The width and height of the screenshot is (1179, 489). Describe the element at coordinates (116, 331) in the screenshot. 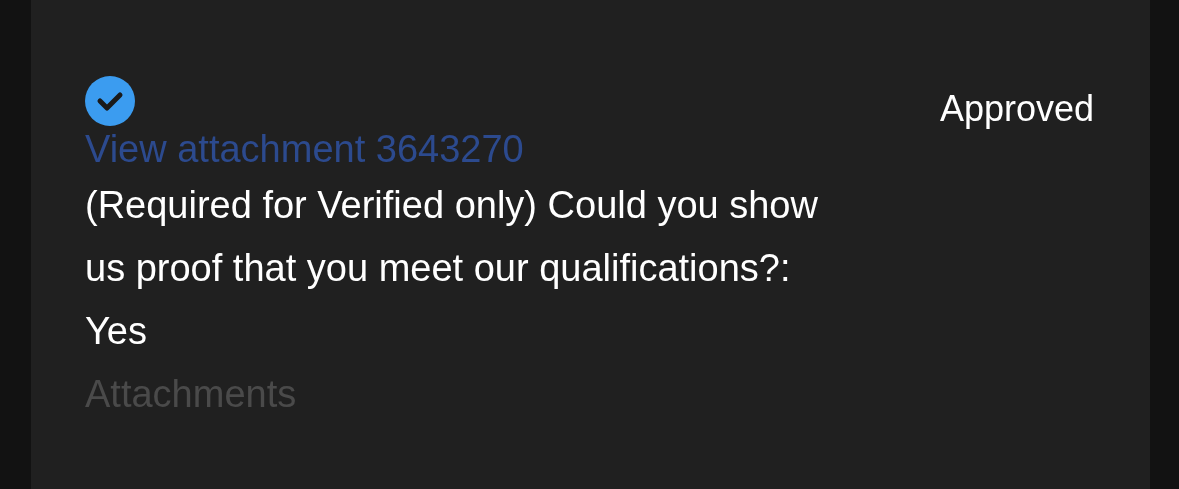

I see `answer-text: Yes` at that location.